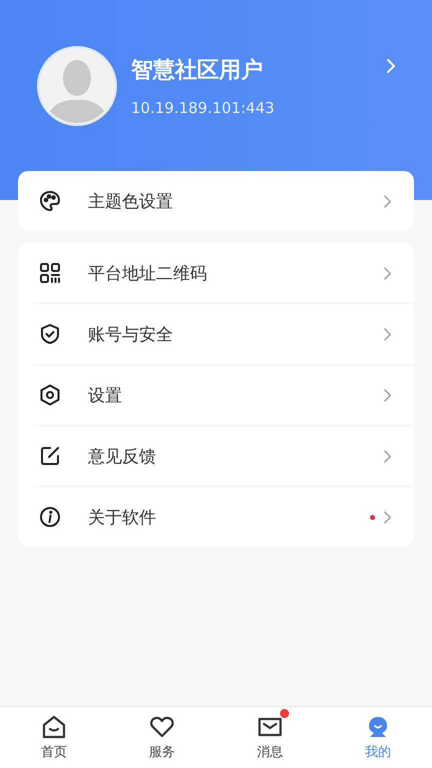 This screenshot has height=768, width=432. Describe the element at coordinates (122, 517) in the screenshot. I see `menu-label: 关于软件` at that location.